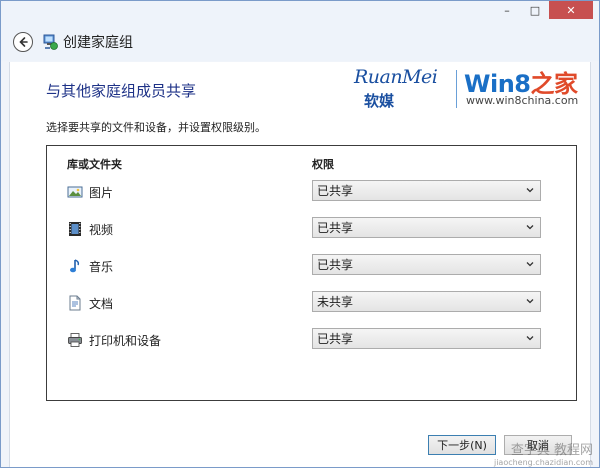 Image resolution: width=600 pixels, height=468 pixels. Describe the element at coordinates (300, 31) in the screenshot. I see `title-bar: – □ ✕ 创建家庭组` at that location.